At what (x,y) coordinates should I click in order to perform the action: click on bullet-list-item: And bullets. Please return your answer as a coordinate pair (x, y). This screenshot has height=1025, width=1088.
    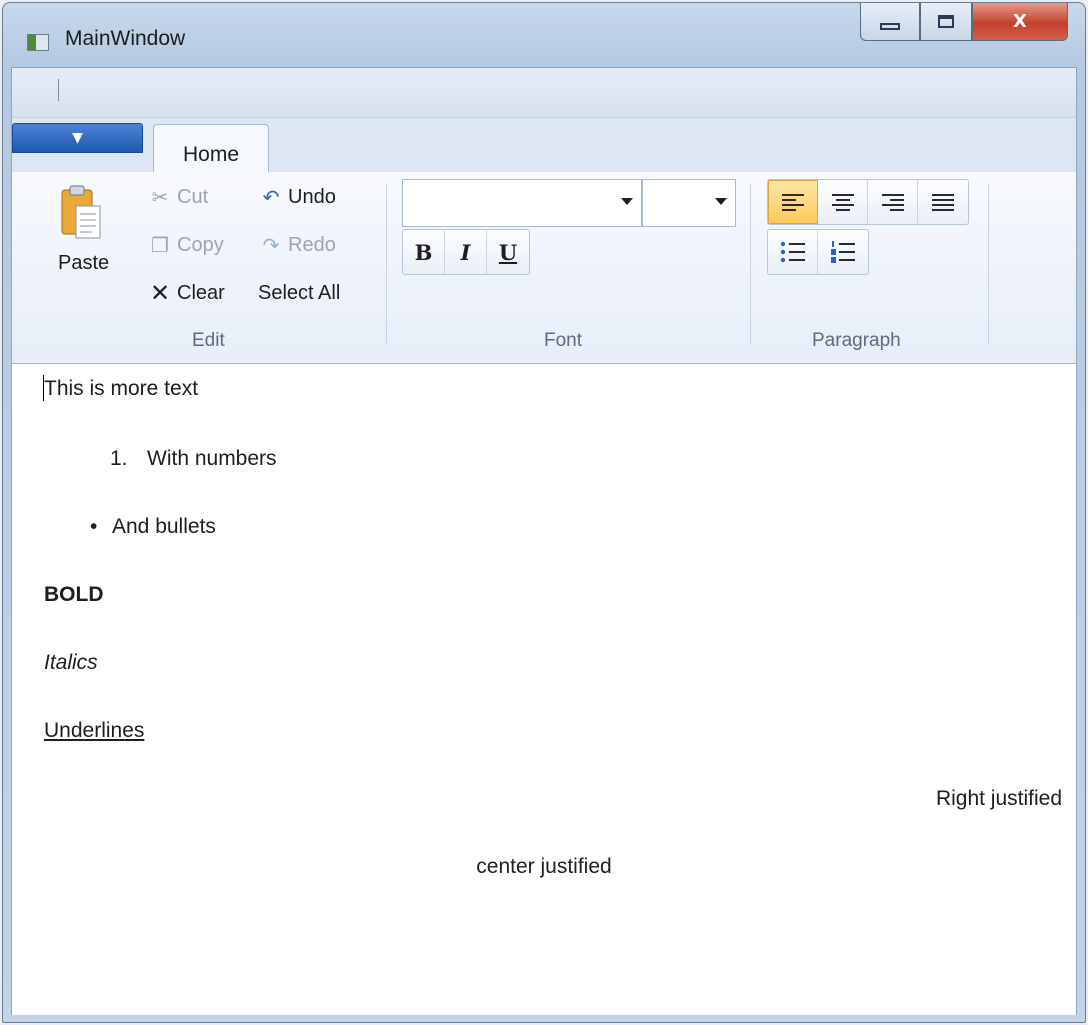
    Looking at the image, I should click on (164, 526).